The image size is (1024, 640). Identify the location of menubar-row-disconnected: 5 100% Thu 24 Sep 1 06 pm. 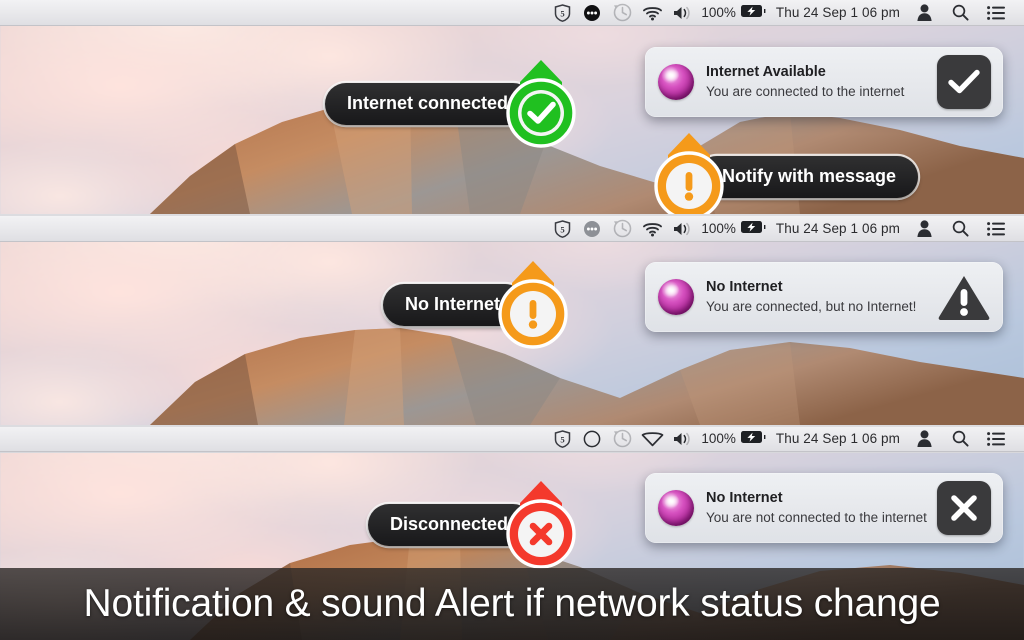
(512, 439).